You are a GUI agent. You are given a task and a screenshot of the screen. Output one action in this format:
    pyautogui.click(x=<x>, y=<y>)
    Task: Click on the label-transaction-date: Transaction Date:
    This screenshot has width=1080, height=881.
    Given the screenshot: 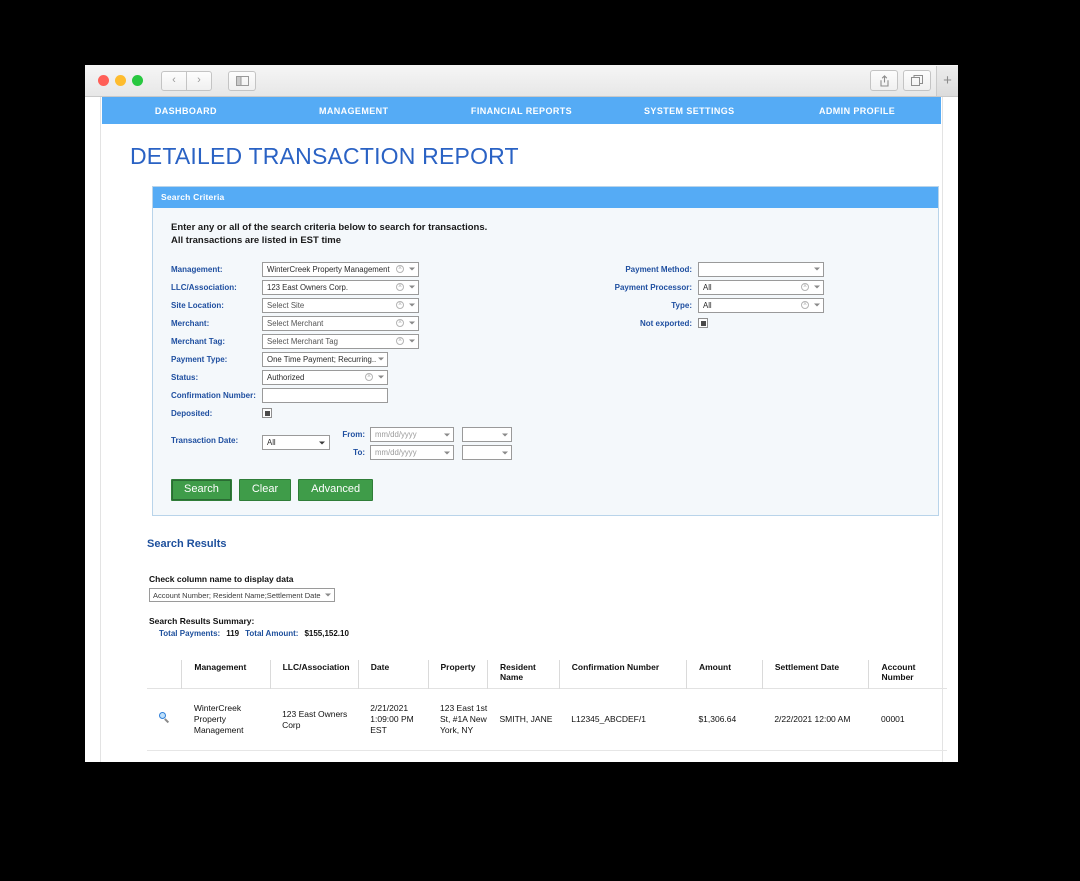 What is the action you would take?
    pyautogui.click(x=205, y=440)
    